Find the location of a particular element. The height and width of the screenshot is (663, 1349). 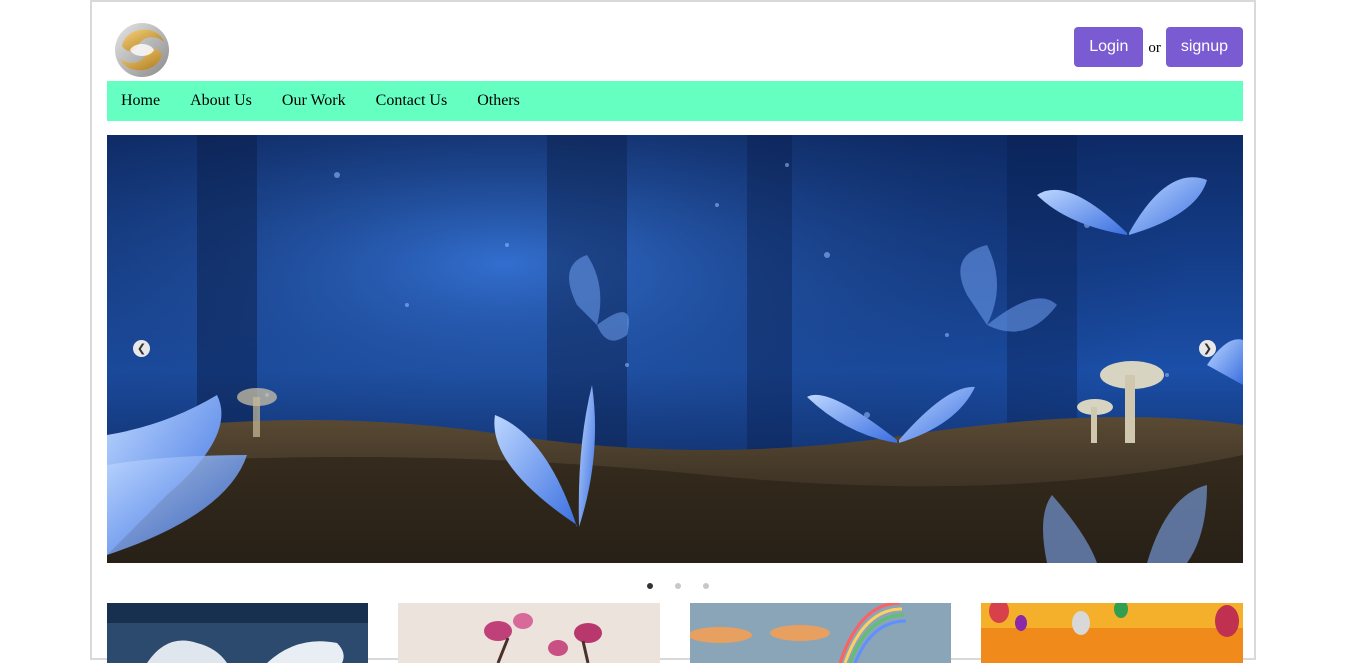

nav-item-others: Others is located at coordinates (498, 101).